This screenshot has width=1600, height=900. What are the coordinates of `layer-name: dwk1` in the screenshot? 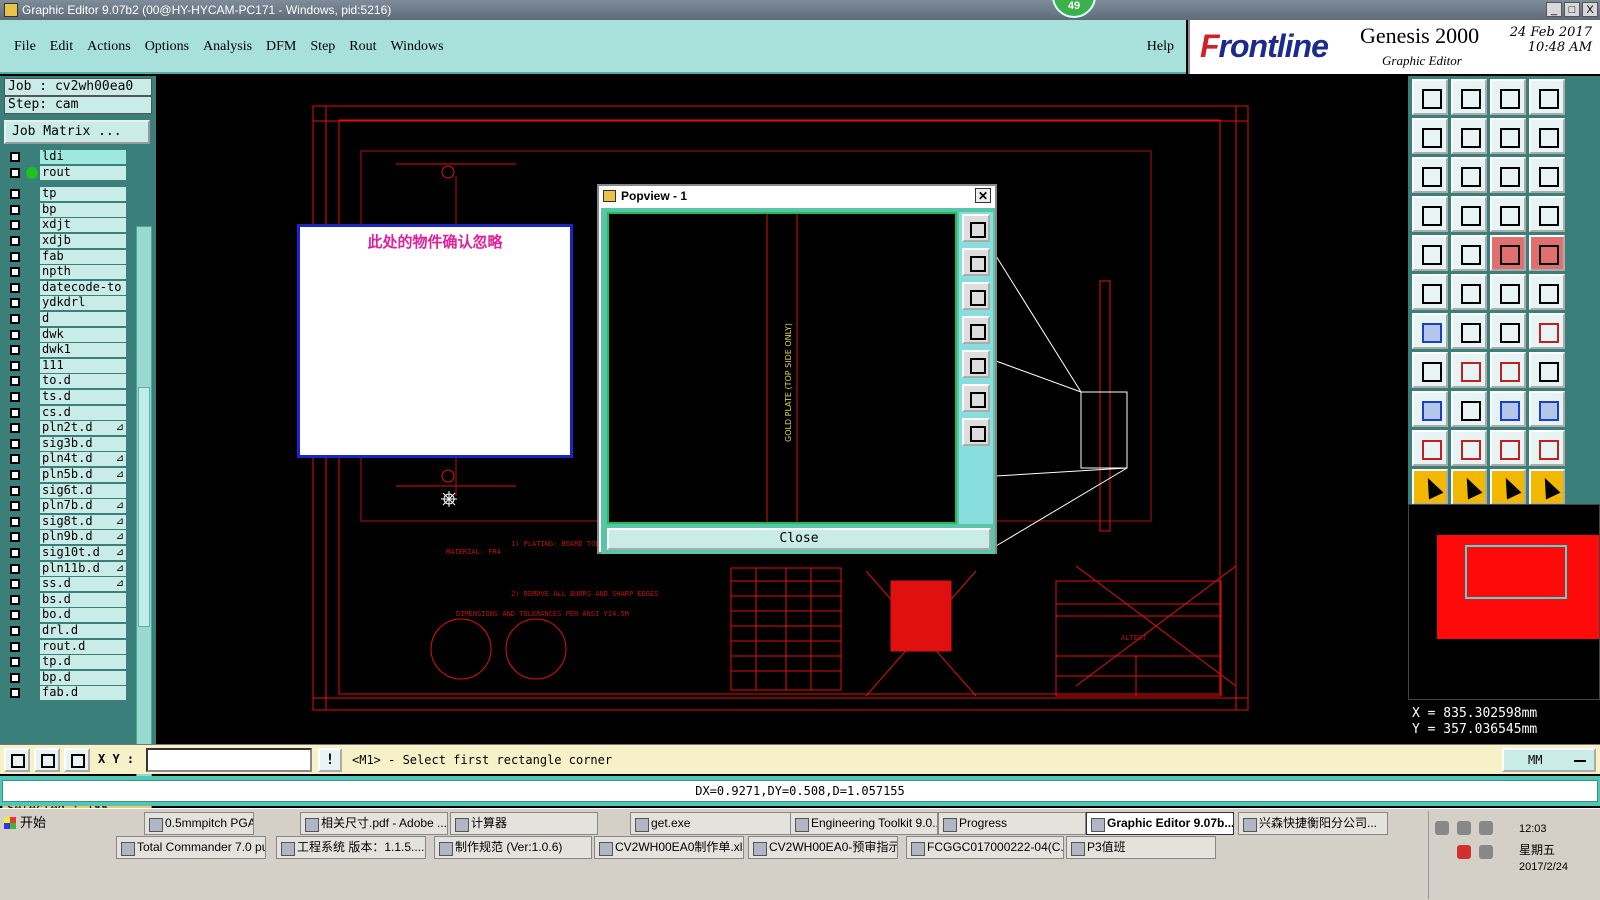 It's located at (83, 350).